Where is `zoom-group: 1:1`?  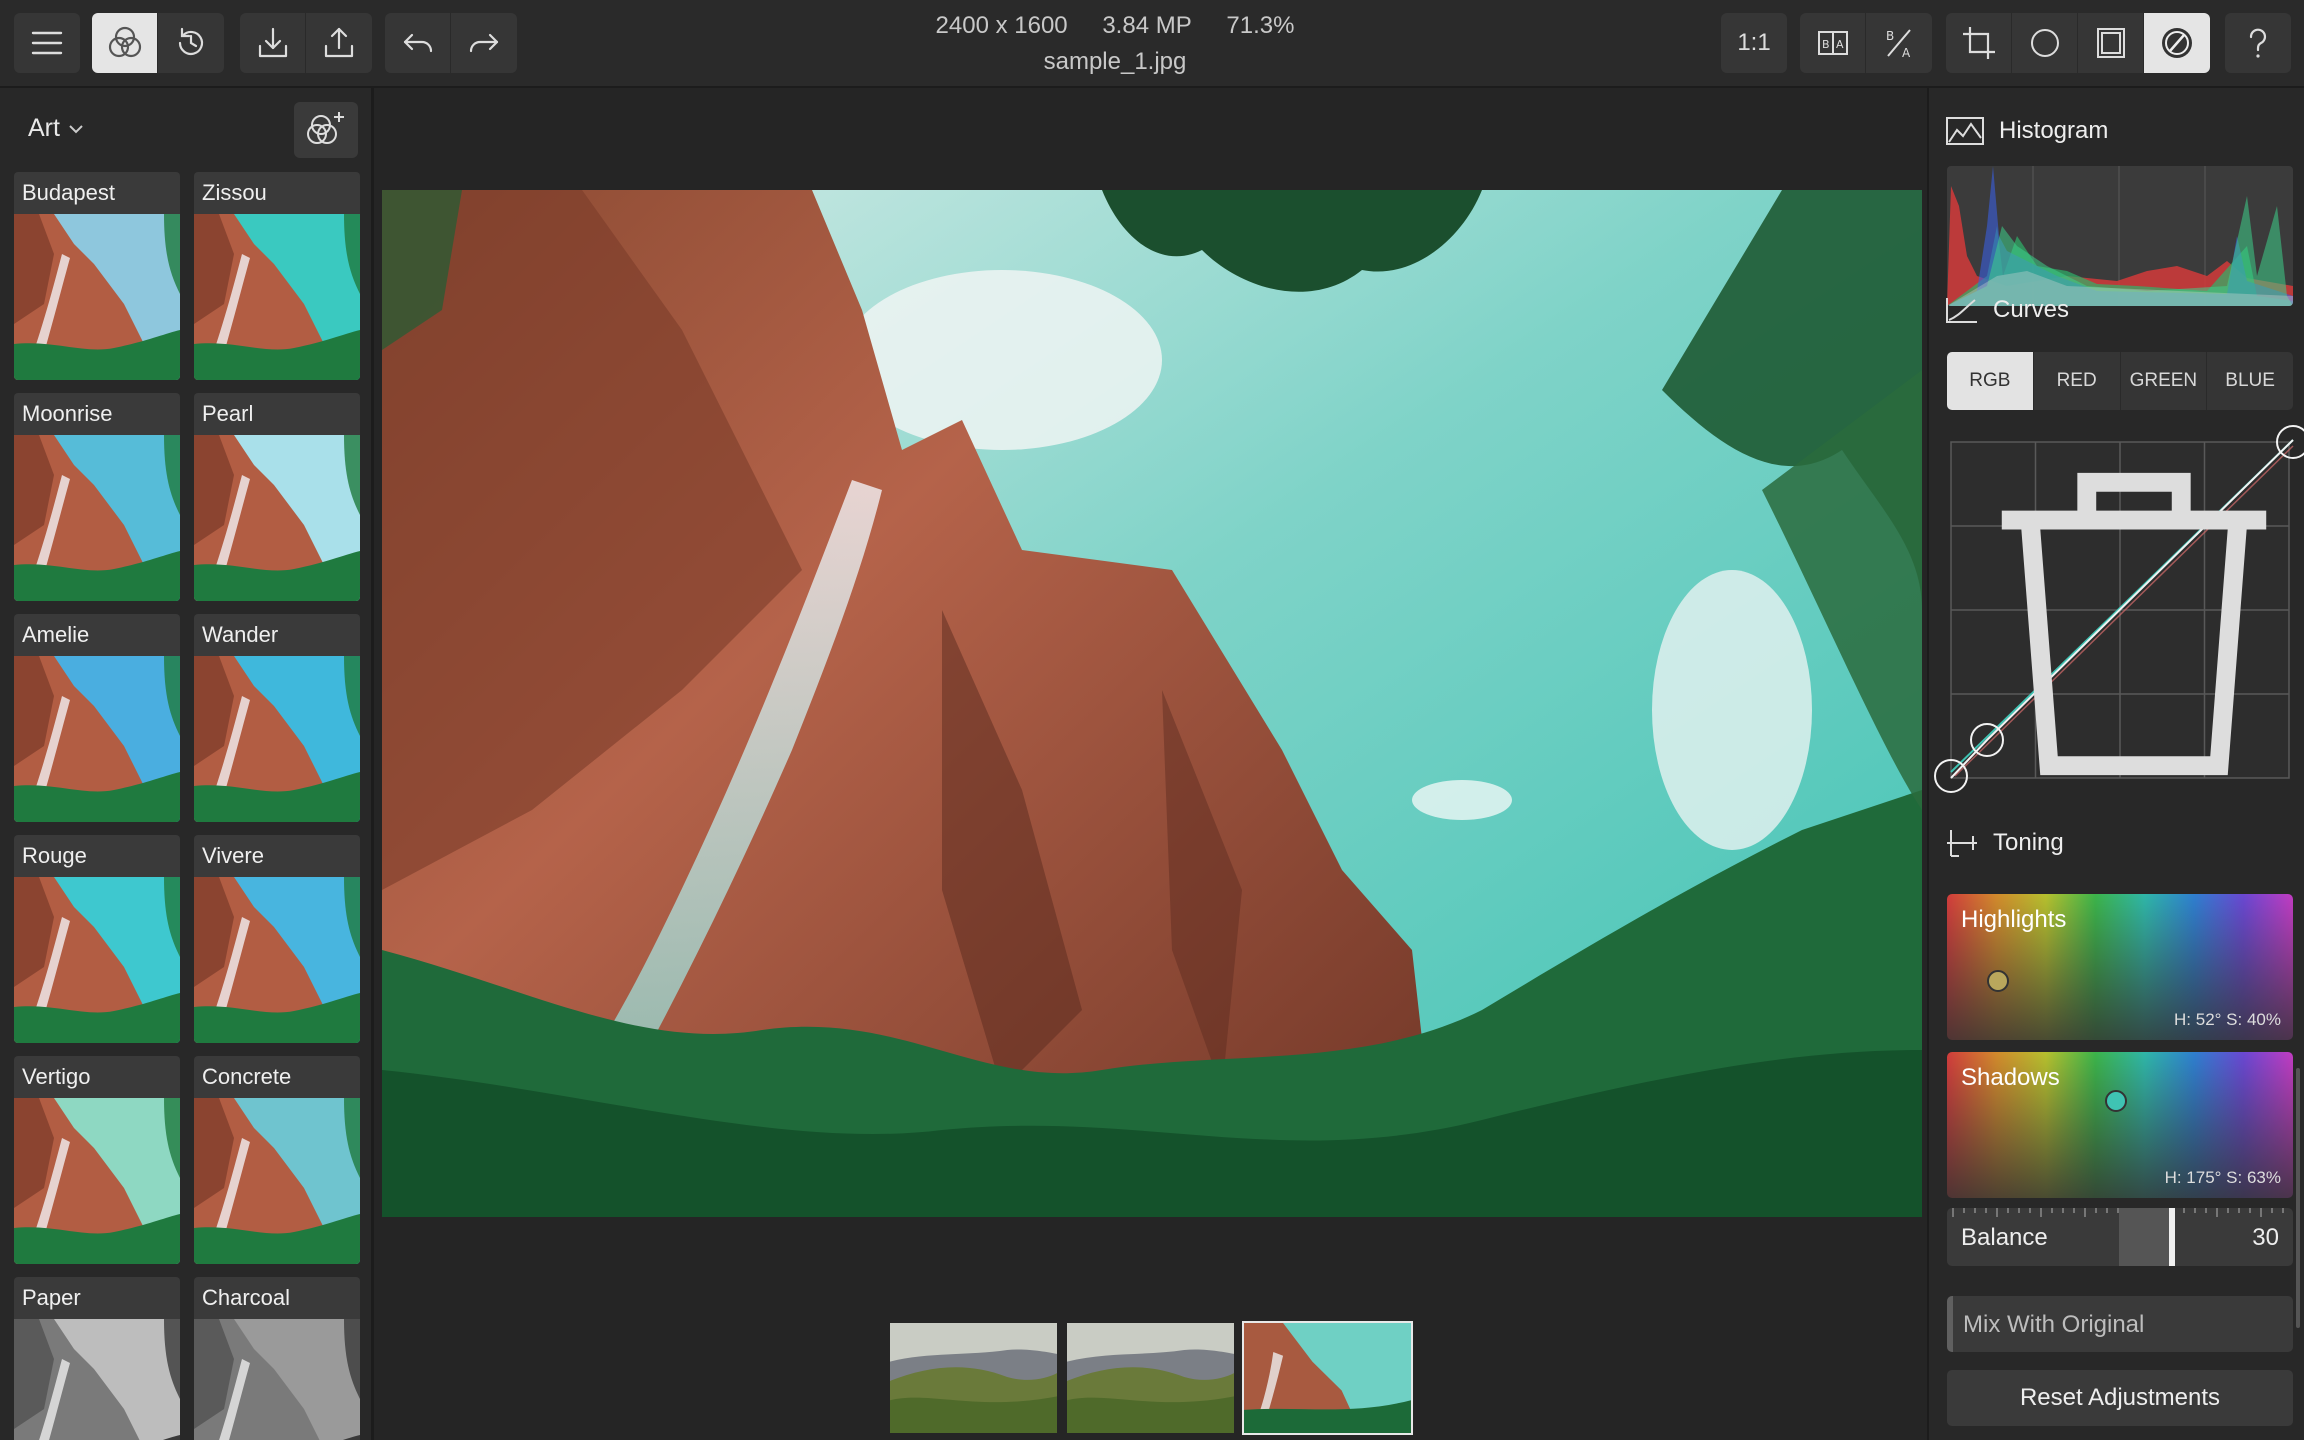 zoom-group: 1:1 is located at coordinates (1754, 43).